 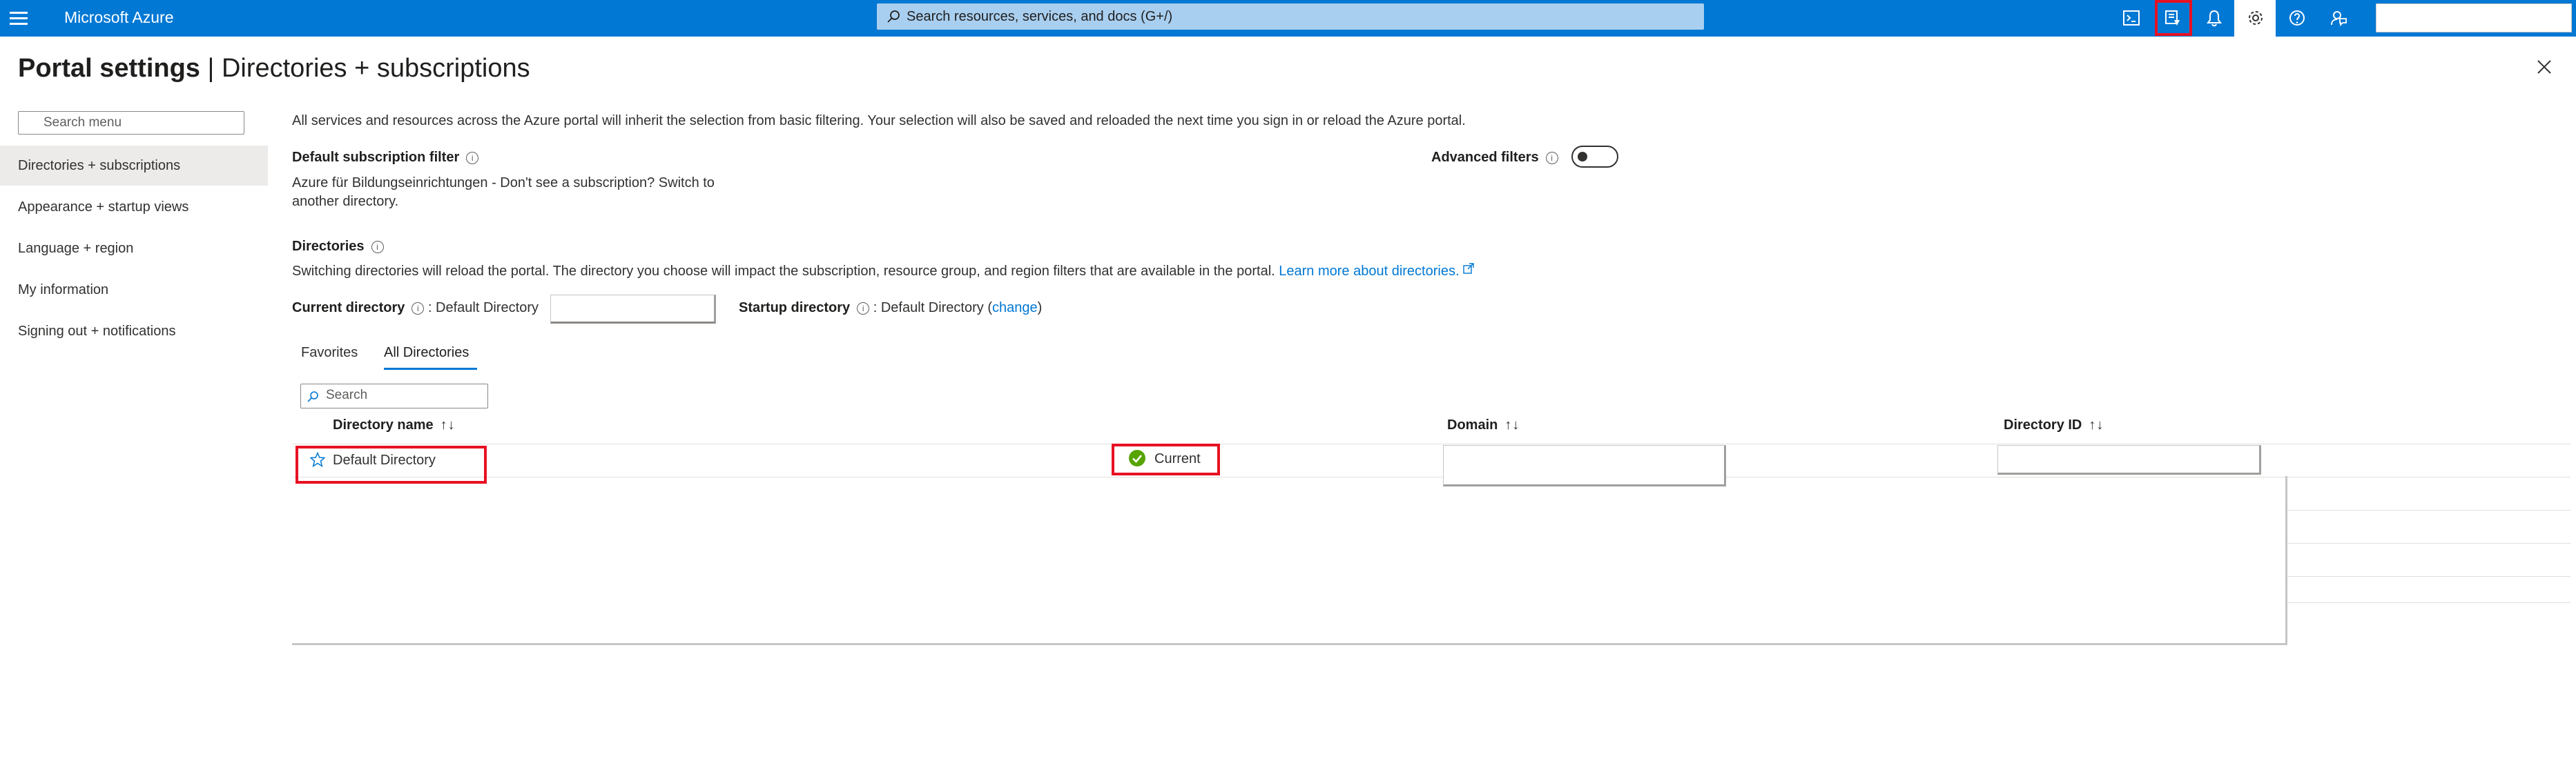 What do you see at coordinates (109, 68) in the screenshot?
I see `page-title-bold: Portal settings` at bounding box center [109, 68].